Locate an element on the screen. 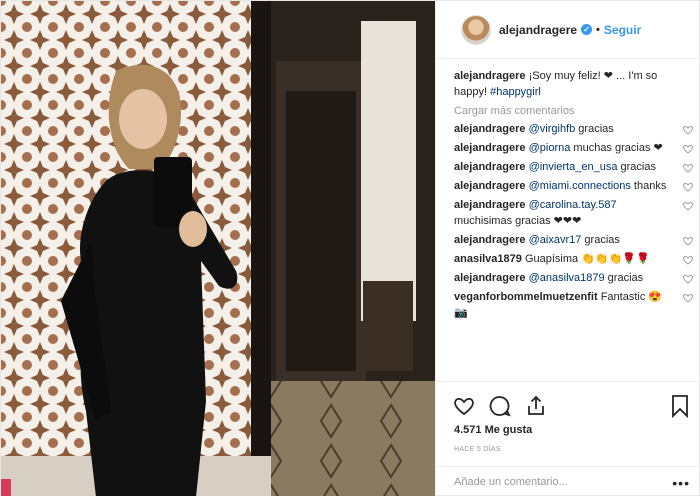 This screenshot has height=496, width=700. comment-text: thanks is located at coordinates (648, 186).